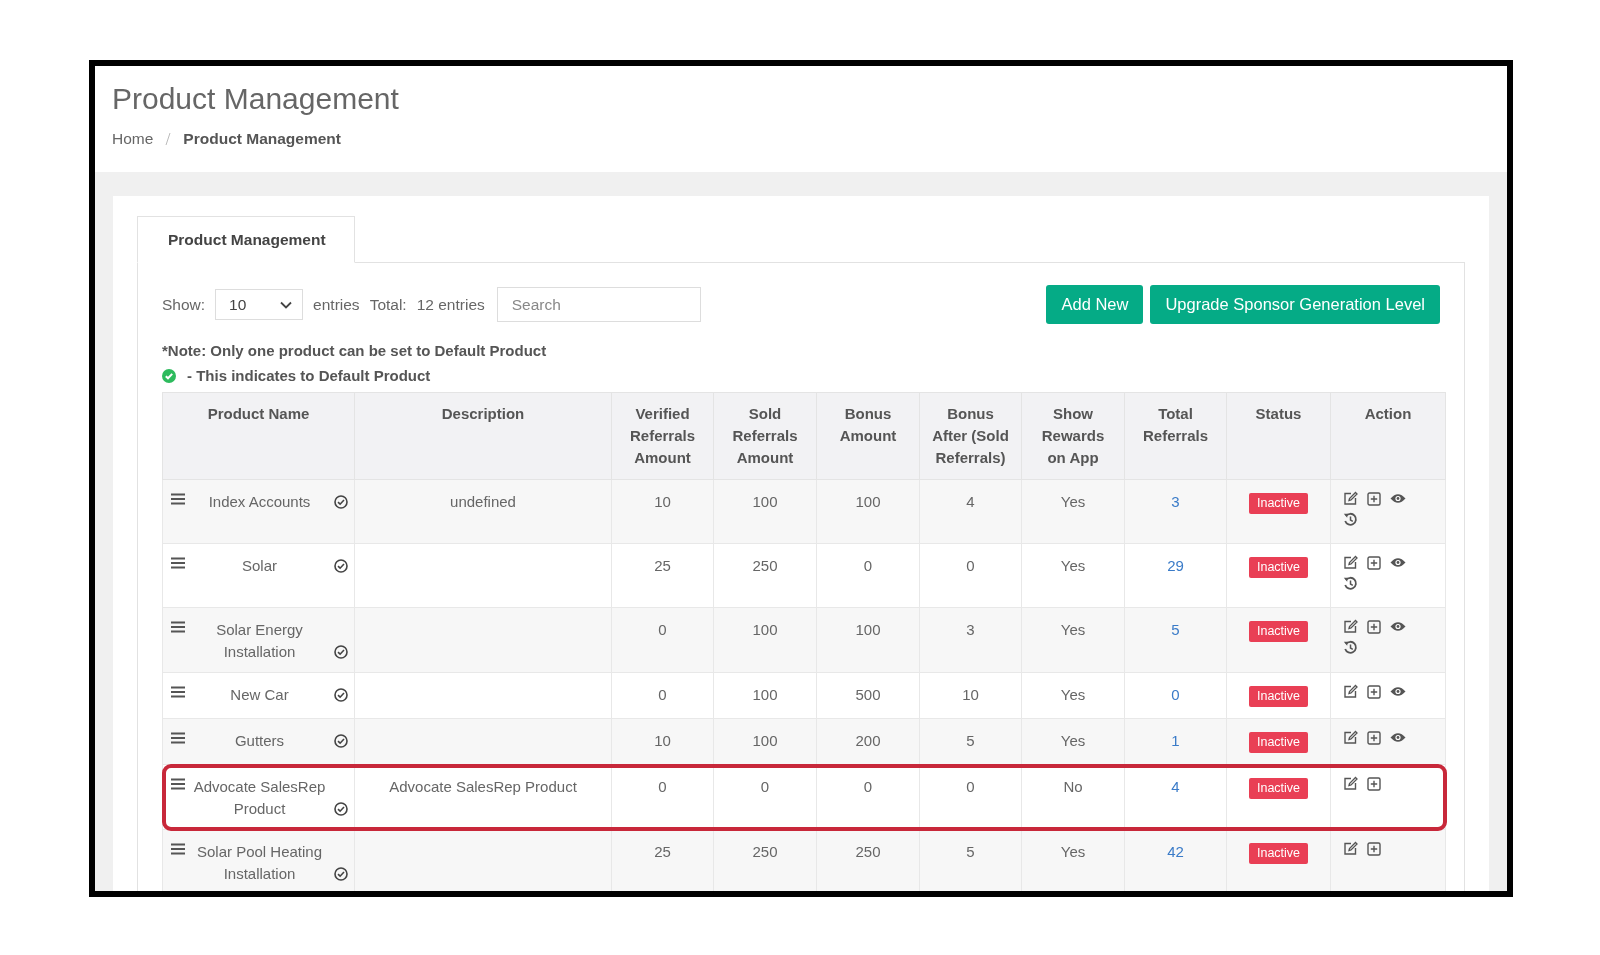 Image resolution: width=1600 pixels, height=955 pixels. What do you see at coordinates (1175, 436) in the screenshot?
I see `column-header: Total Referrals` at bounding box center [1175, 436].